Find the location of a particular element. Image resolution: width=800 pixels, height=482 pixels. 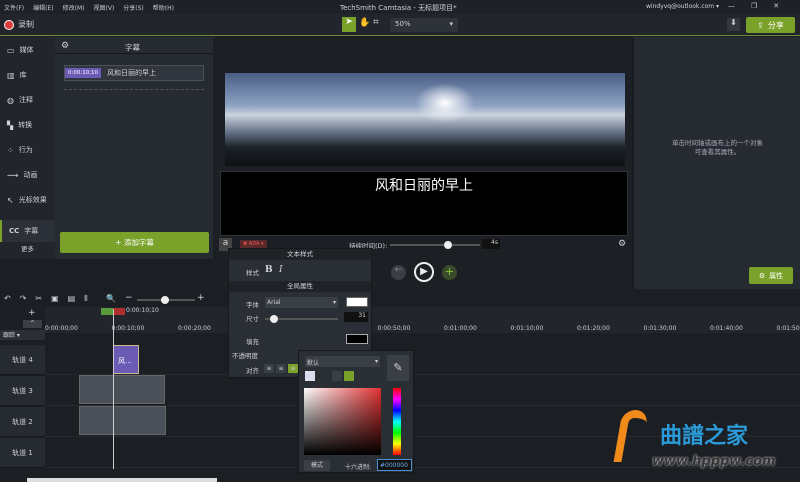

captions-panel: ⚙ 字幕 0:00:10;10 风和日丽的早上 + 添加字幕 is located at coordinates (134, 148).